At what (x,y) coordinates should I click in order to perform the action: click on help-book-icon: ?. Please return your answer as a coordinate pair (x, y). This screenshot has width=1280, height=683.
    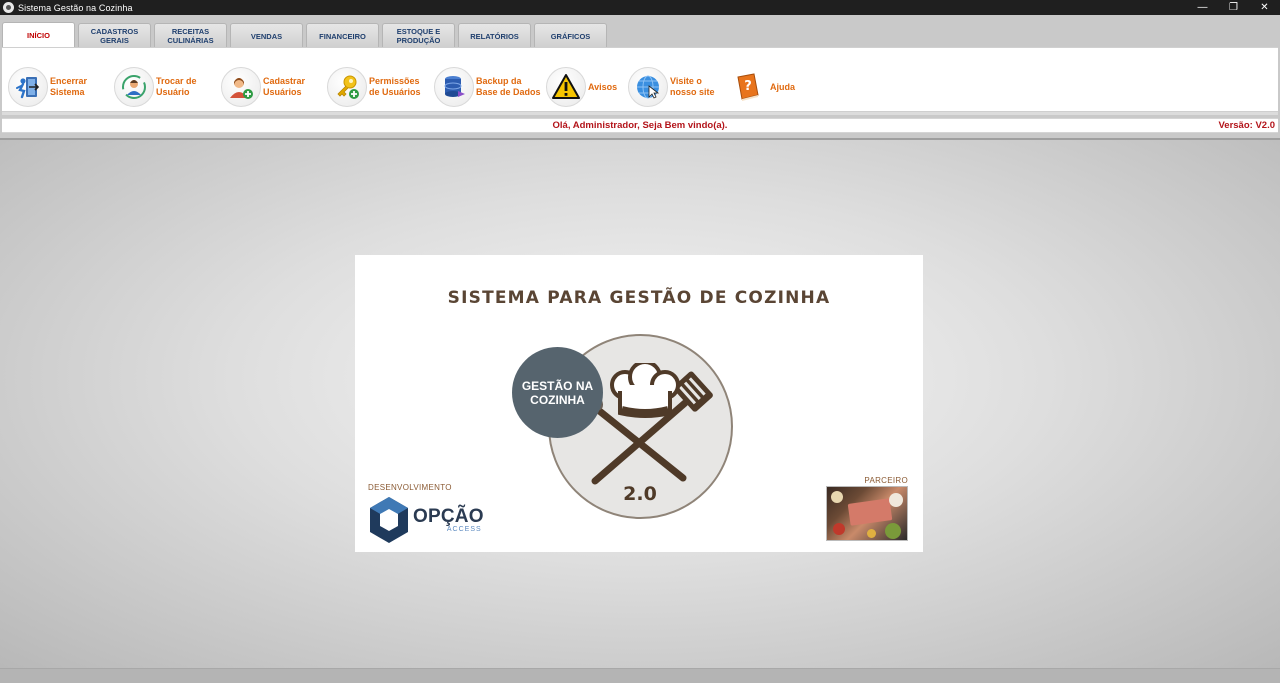
    Looking at the image, I should click on (748, 87).